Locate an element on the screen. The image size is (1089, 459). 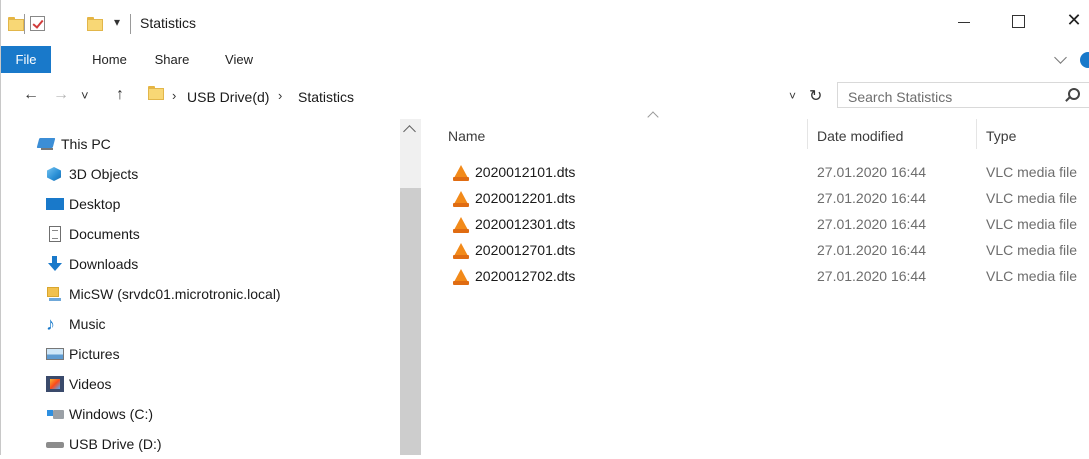
file-name: 2020012701.dts is located at coordinates (525, 250).